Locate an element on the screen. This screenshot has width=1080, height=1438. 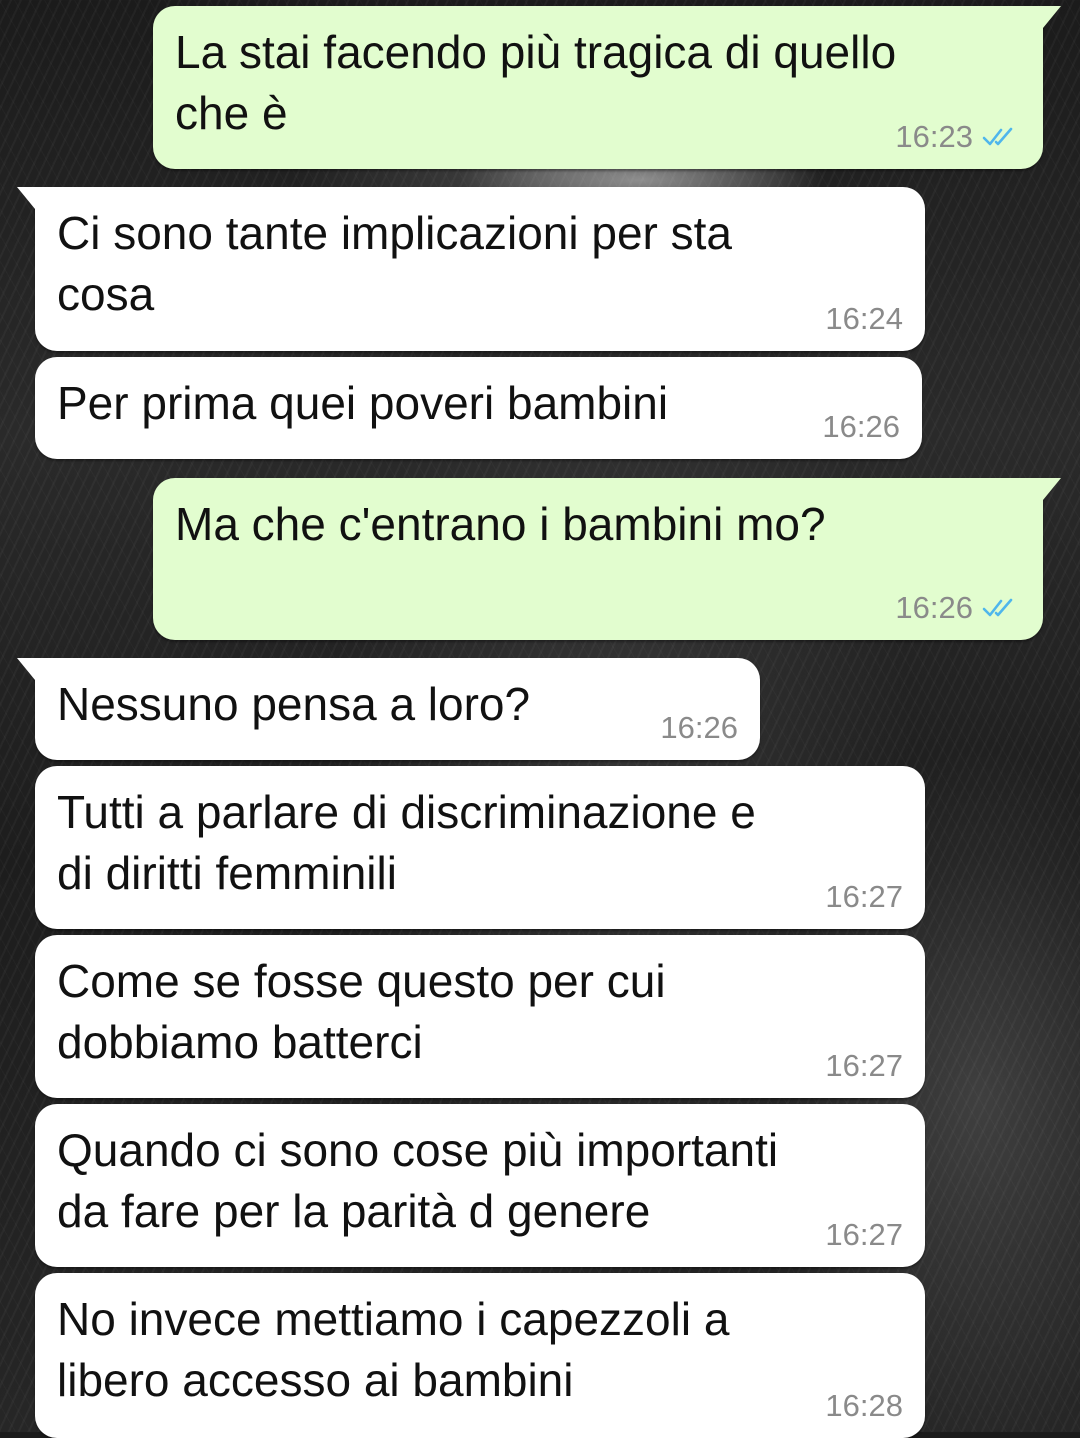
message-bubble-outgoing: Ma che c'entrano i bambini mo? 16:26 is located at coordinates (607, 559).